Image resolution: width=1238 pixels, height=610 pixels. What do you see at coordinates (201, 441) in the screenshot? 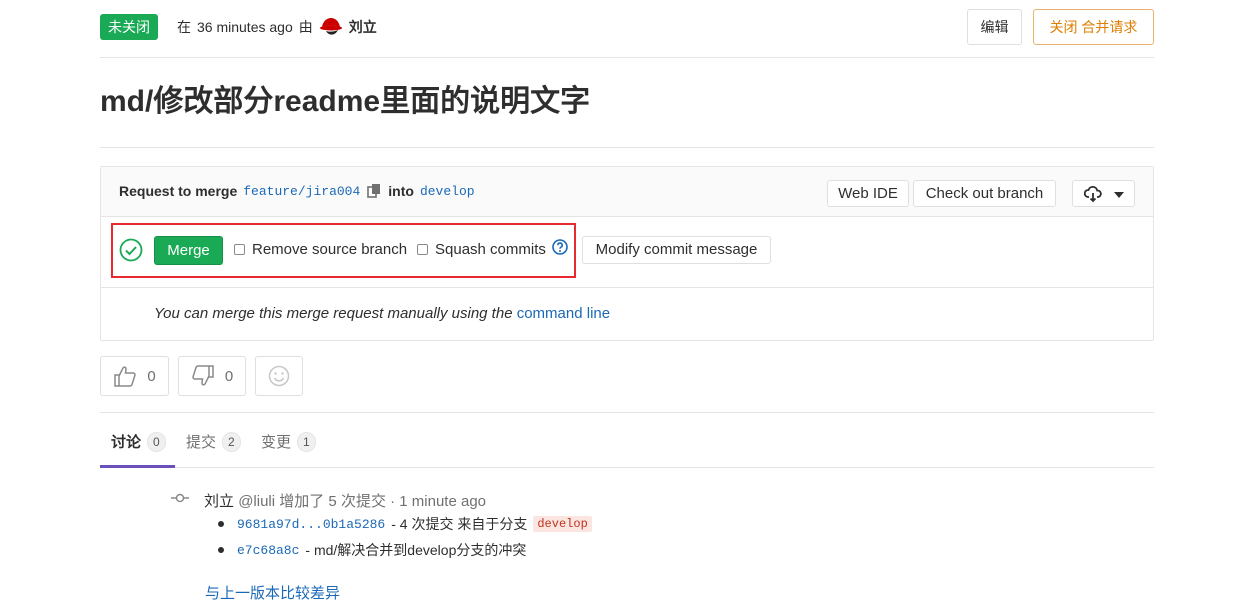
I see `tab-commits-label: 提交` at bounding box center [201, 441].